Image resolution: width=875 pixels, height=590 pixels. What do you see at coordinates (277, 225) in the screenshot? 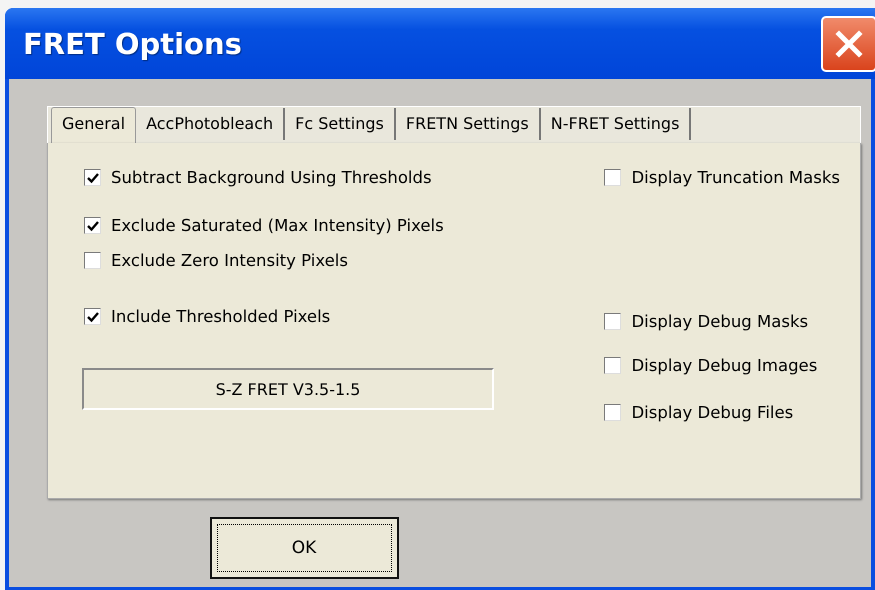
I see `checkbox-label: Exclude Saturated (Max Intensity) Pixels` at bounding box center [277, 225].